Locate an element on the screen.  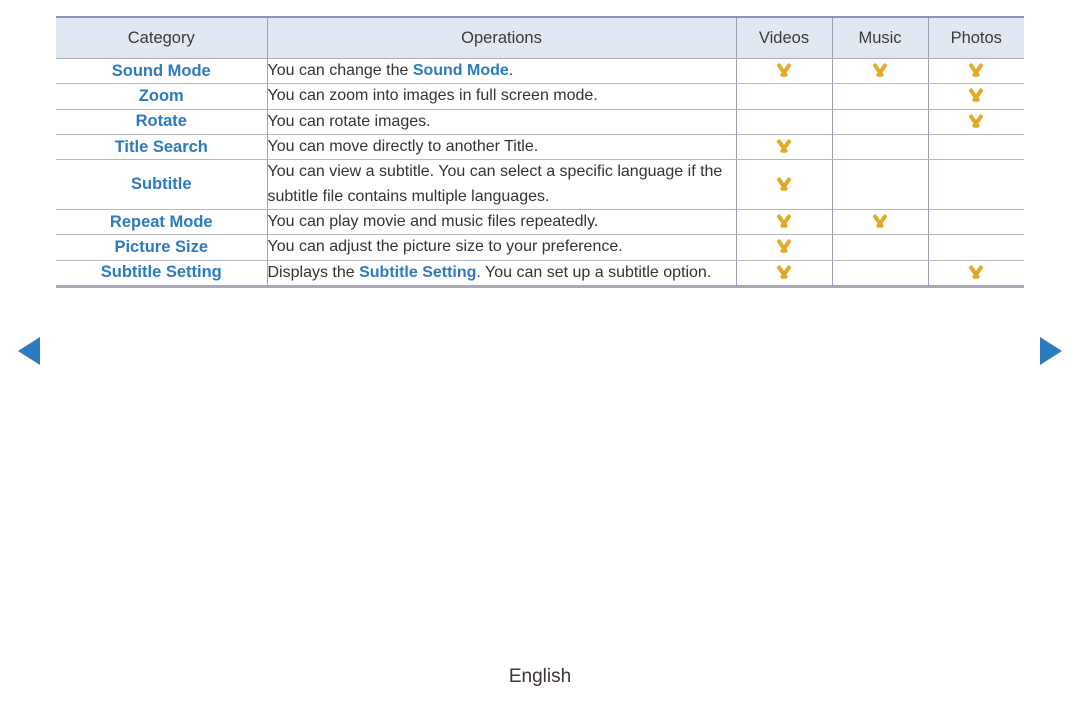
operation-text: Displays the is located at coordinates (313, 272).